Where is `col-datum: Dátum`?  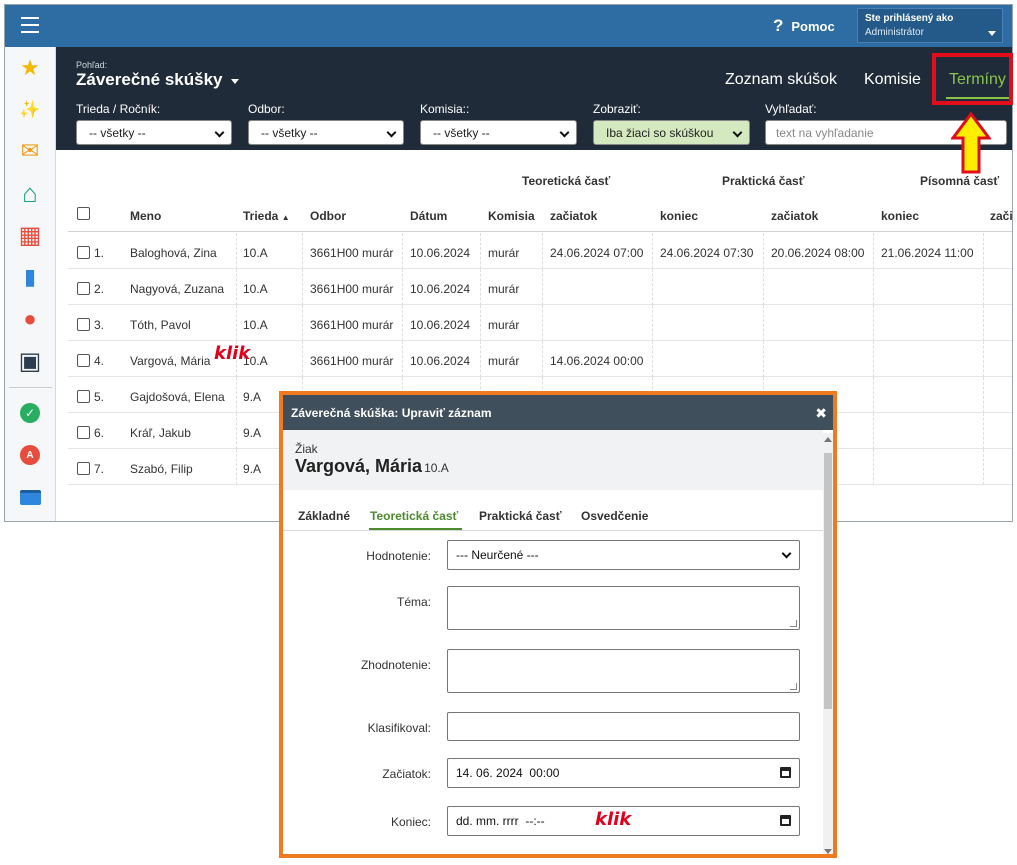 col-datum: Dátum is located at coordinates (428, 216).